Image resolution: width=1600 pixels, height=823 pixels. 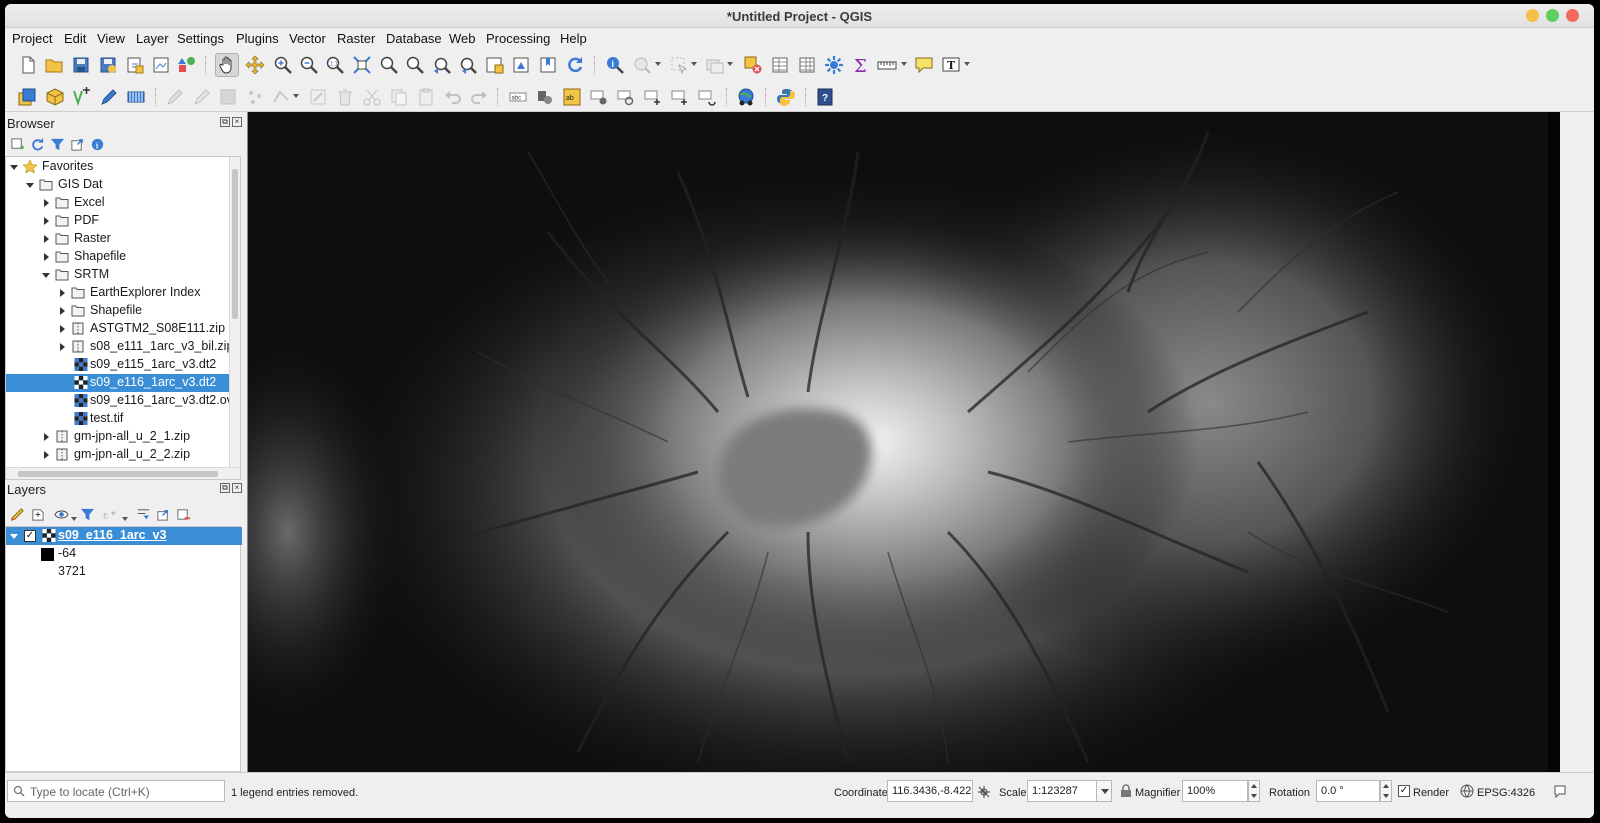 What do you see at coordinates (109, 514) in the screenshot?
I see `filter-by-expression-icon: ε` at bounding box center [109, 514].